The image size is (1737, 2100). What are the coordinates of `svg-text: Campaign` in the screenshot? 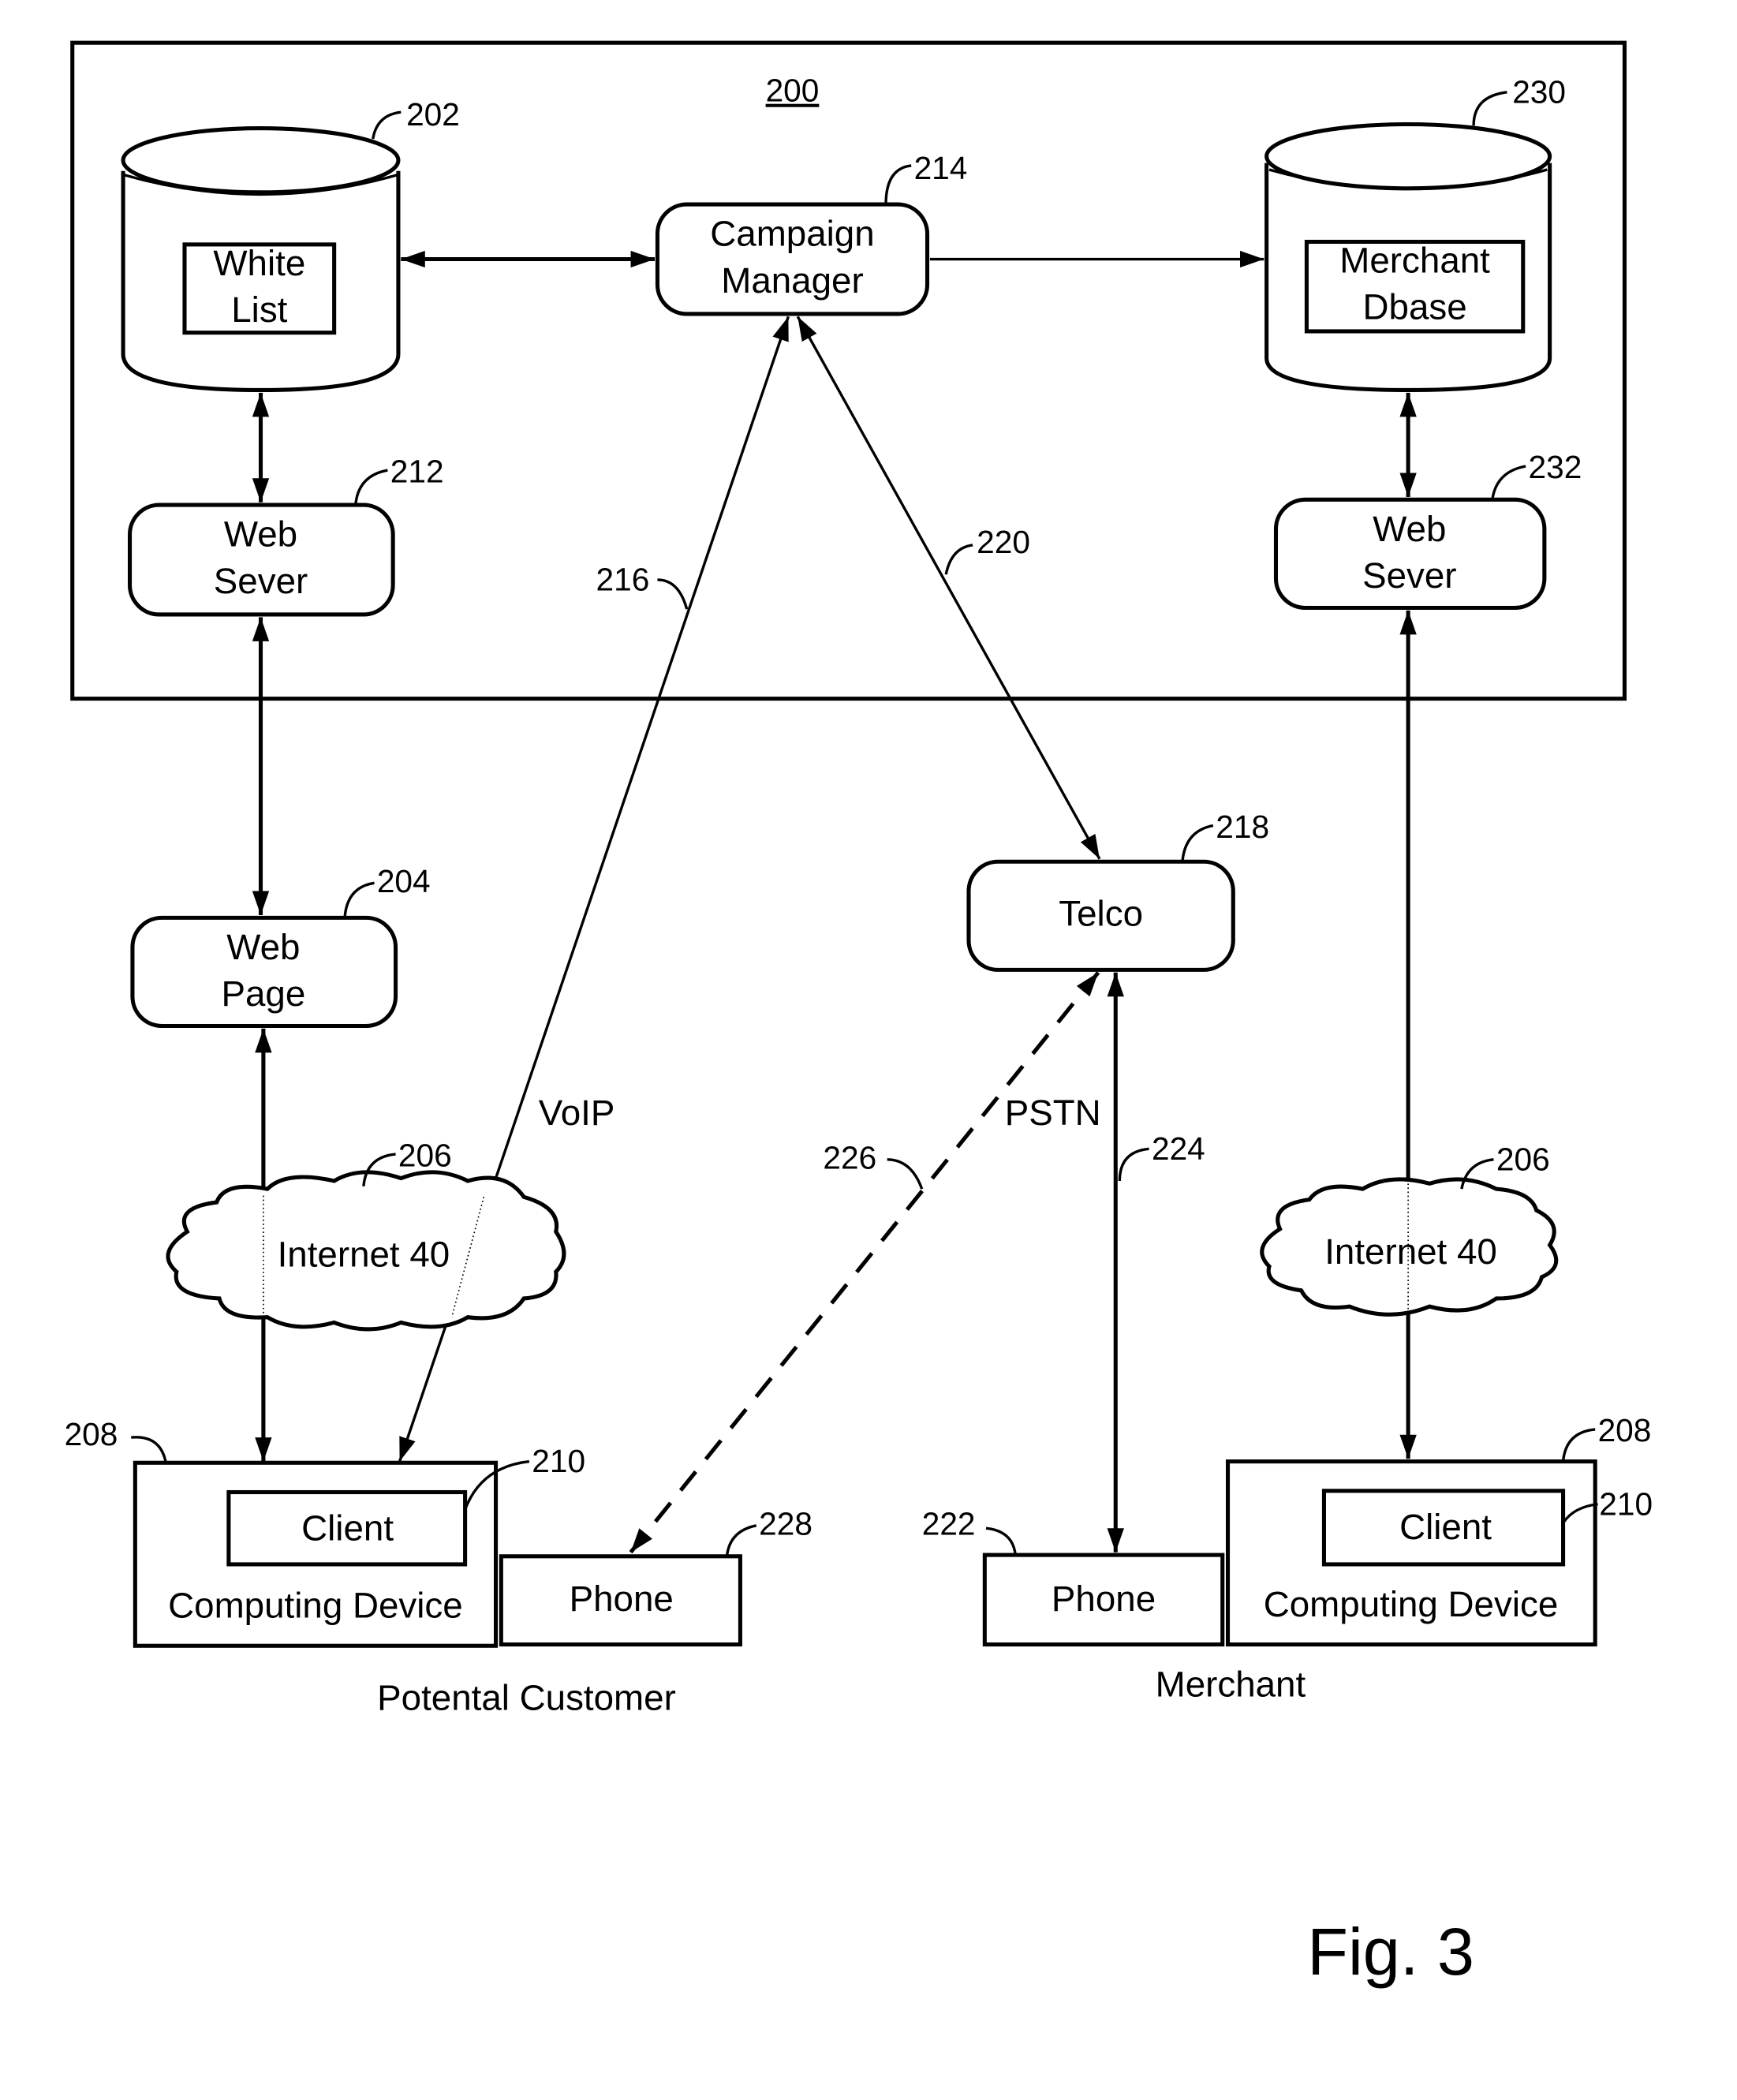 It's located at (792, 234).